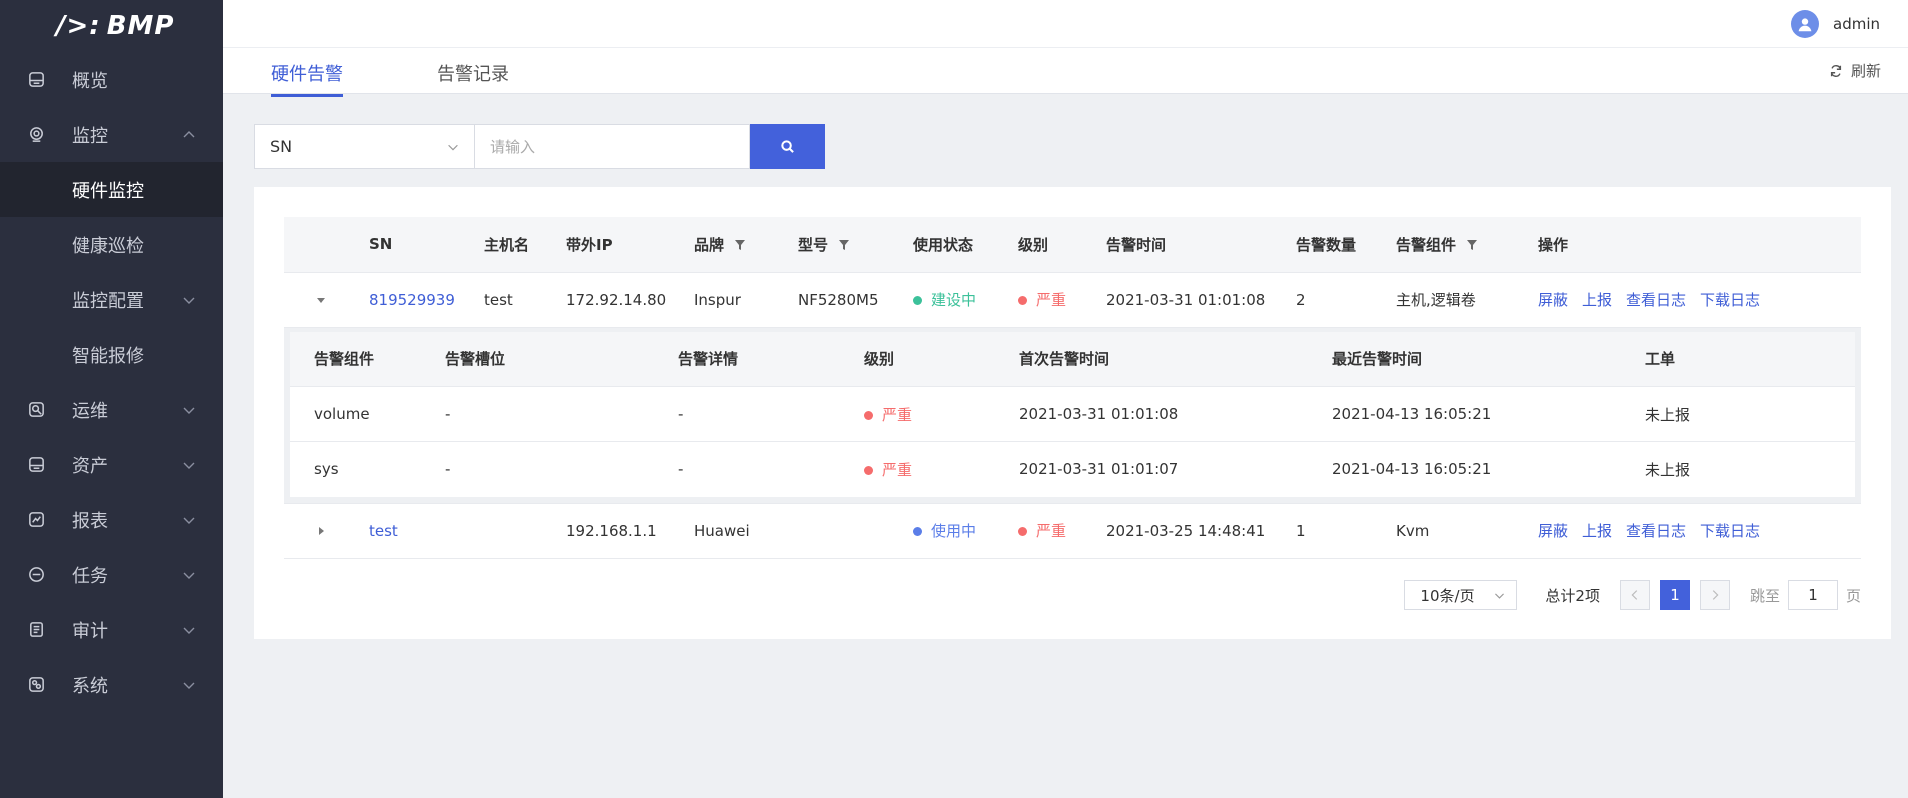  Describe the element at coordinates (787, 146) in the screenshot. I see `search-button` at that location.